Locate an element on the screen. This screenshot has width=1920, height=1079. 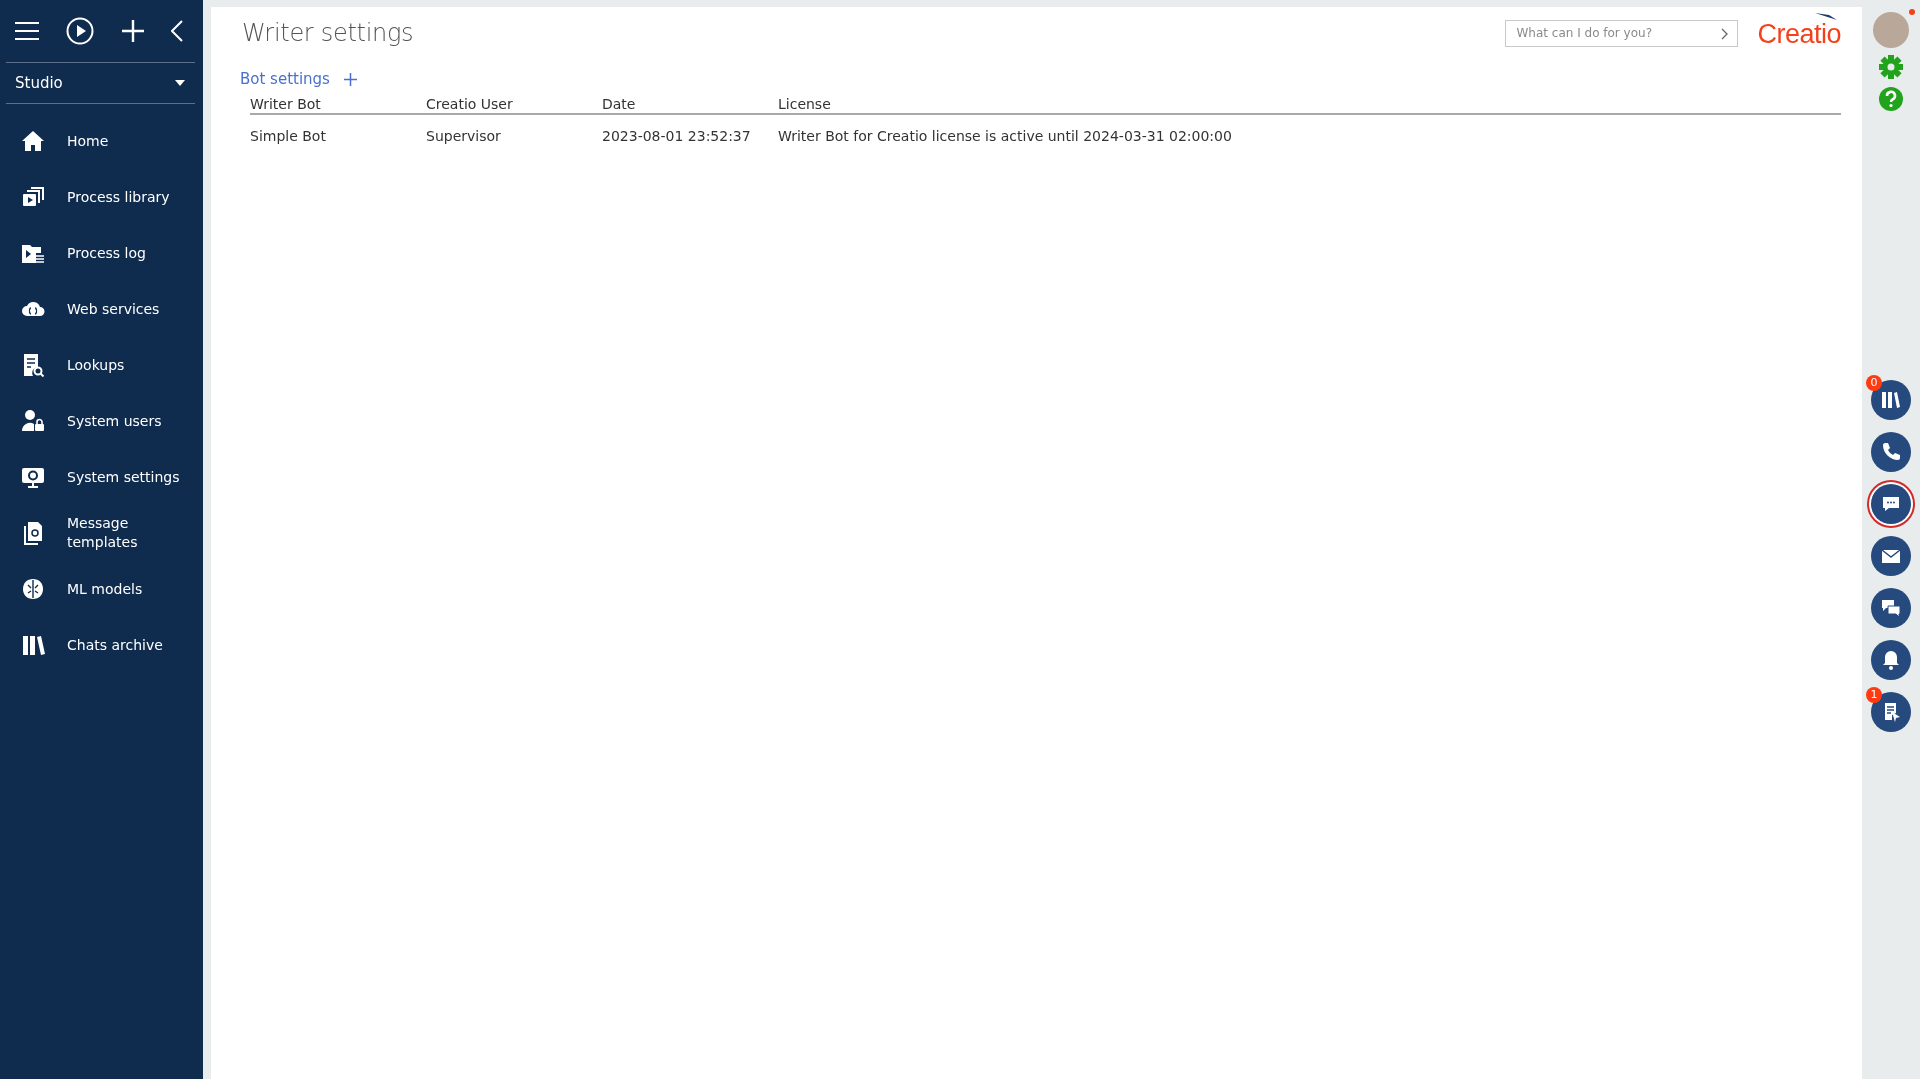
settings-icon is located at coordinates (1891, 67).